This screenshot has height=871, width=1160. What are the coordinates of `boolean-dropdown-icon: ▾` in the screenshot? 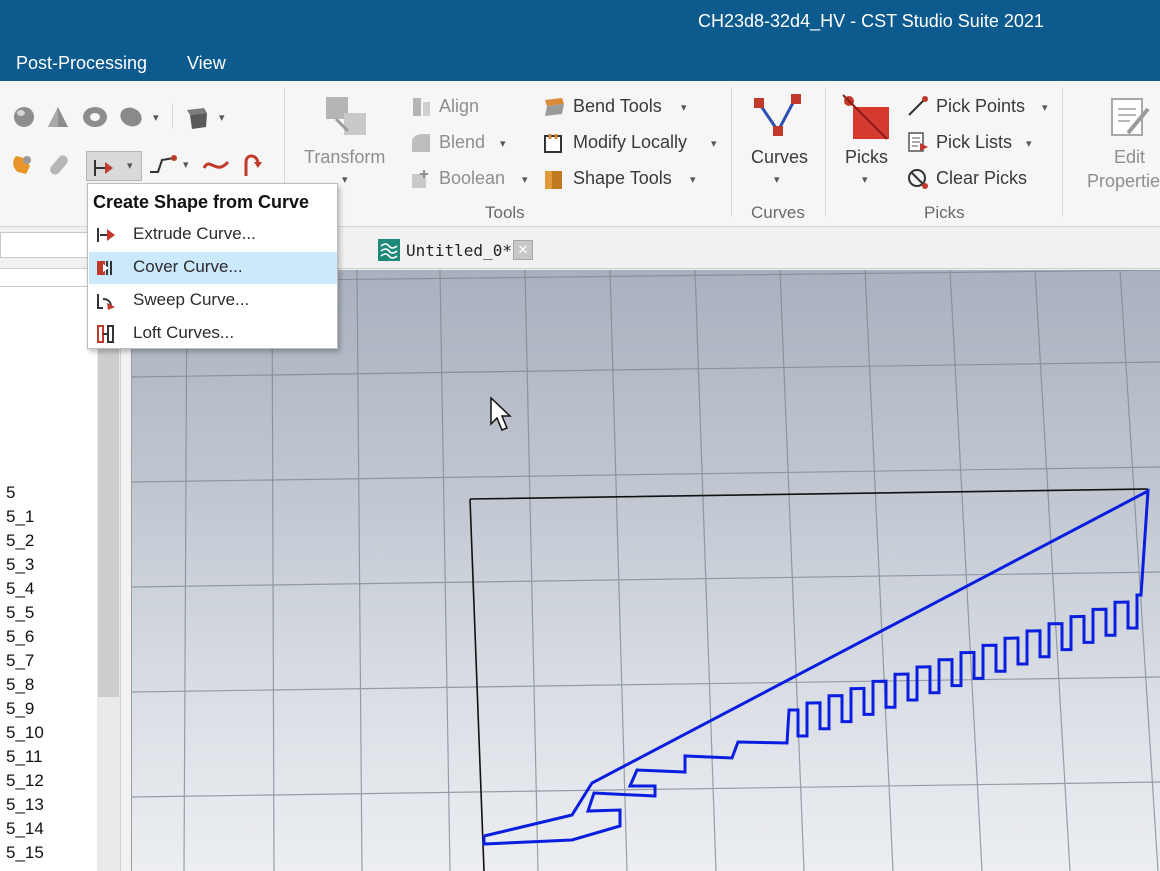 It's located at (525, 179).